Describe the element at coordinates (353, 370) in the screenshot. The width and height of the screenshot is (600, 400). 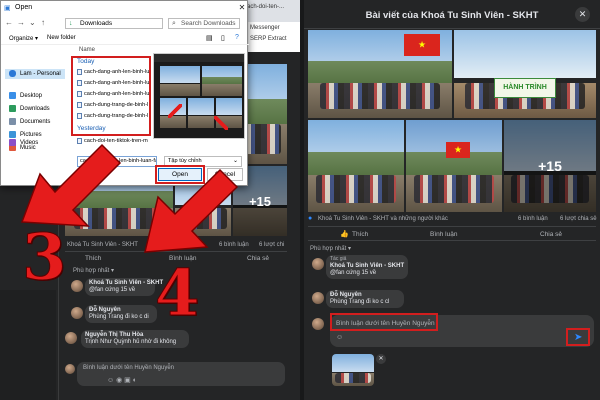
I see `attached-image-thumbnail` at that location.